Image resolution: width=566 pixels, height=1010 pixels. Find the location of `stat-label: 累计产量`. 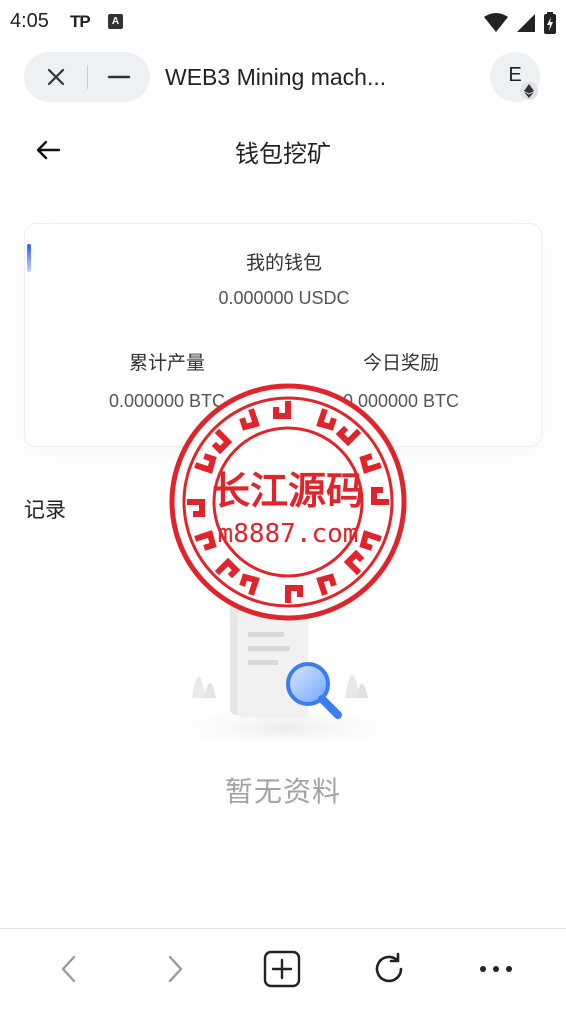

stat-label: 累计产量 is located at coordinates (166, 363).